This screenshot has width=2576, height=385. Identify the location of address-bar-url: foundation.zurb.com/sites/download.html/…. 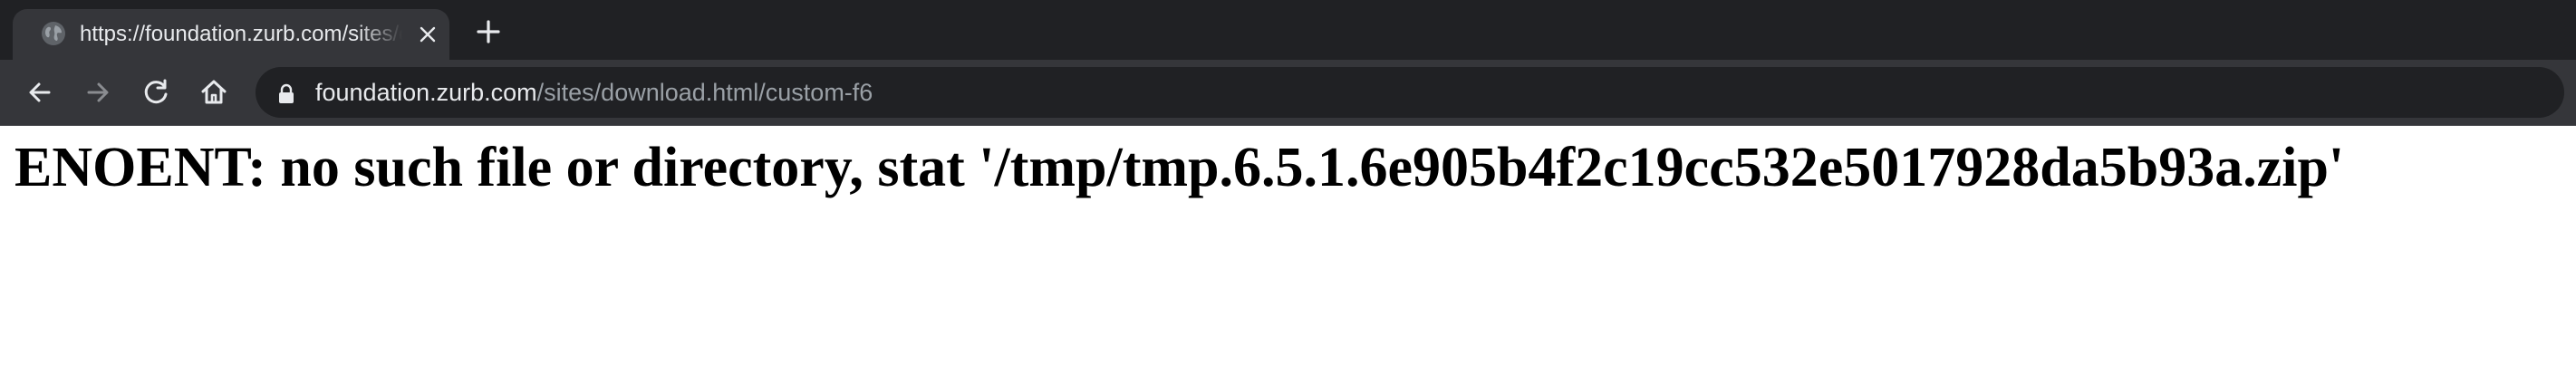
(594, 92).